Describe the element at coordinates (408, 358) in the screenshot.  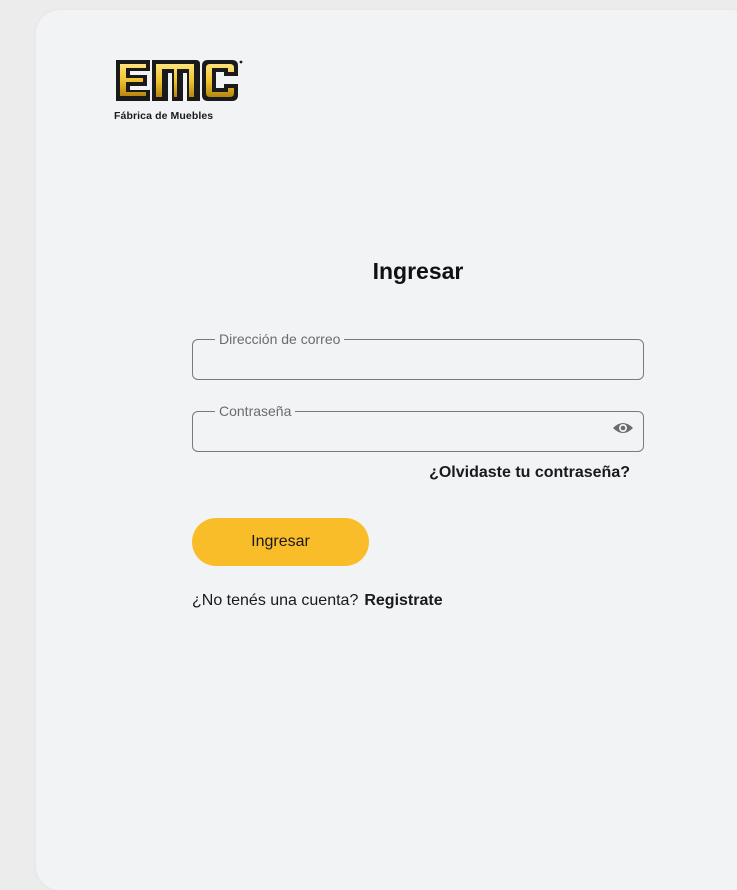
I see `email-input` at that location.